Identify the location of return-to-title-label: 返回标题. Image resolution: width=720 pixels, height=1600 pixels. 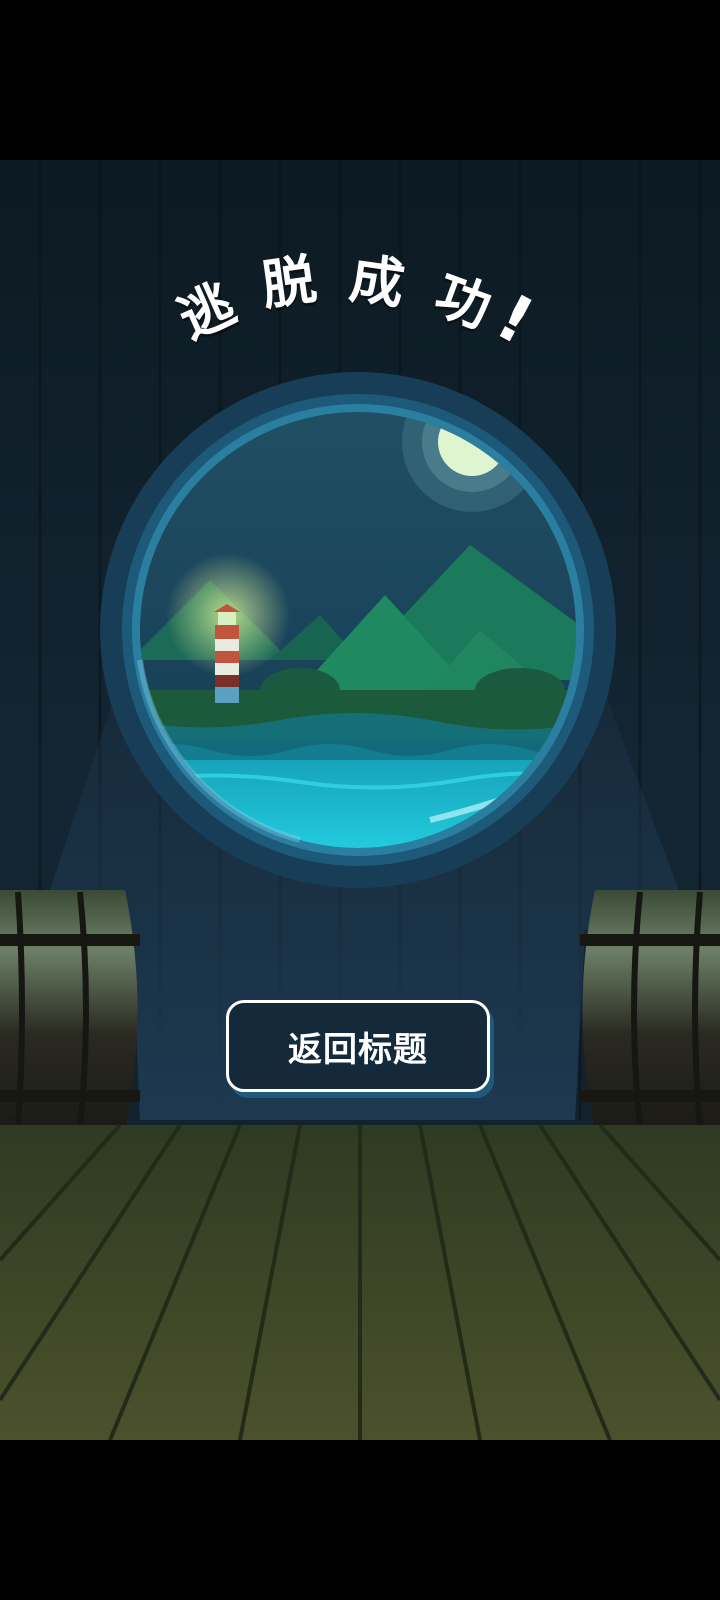
(358, 1049).